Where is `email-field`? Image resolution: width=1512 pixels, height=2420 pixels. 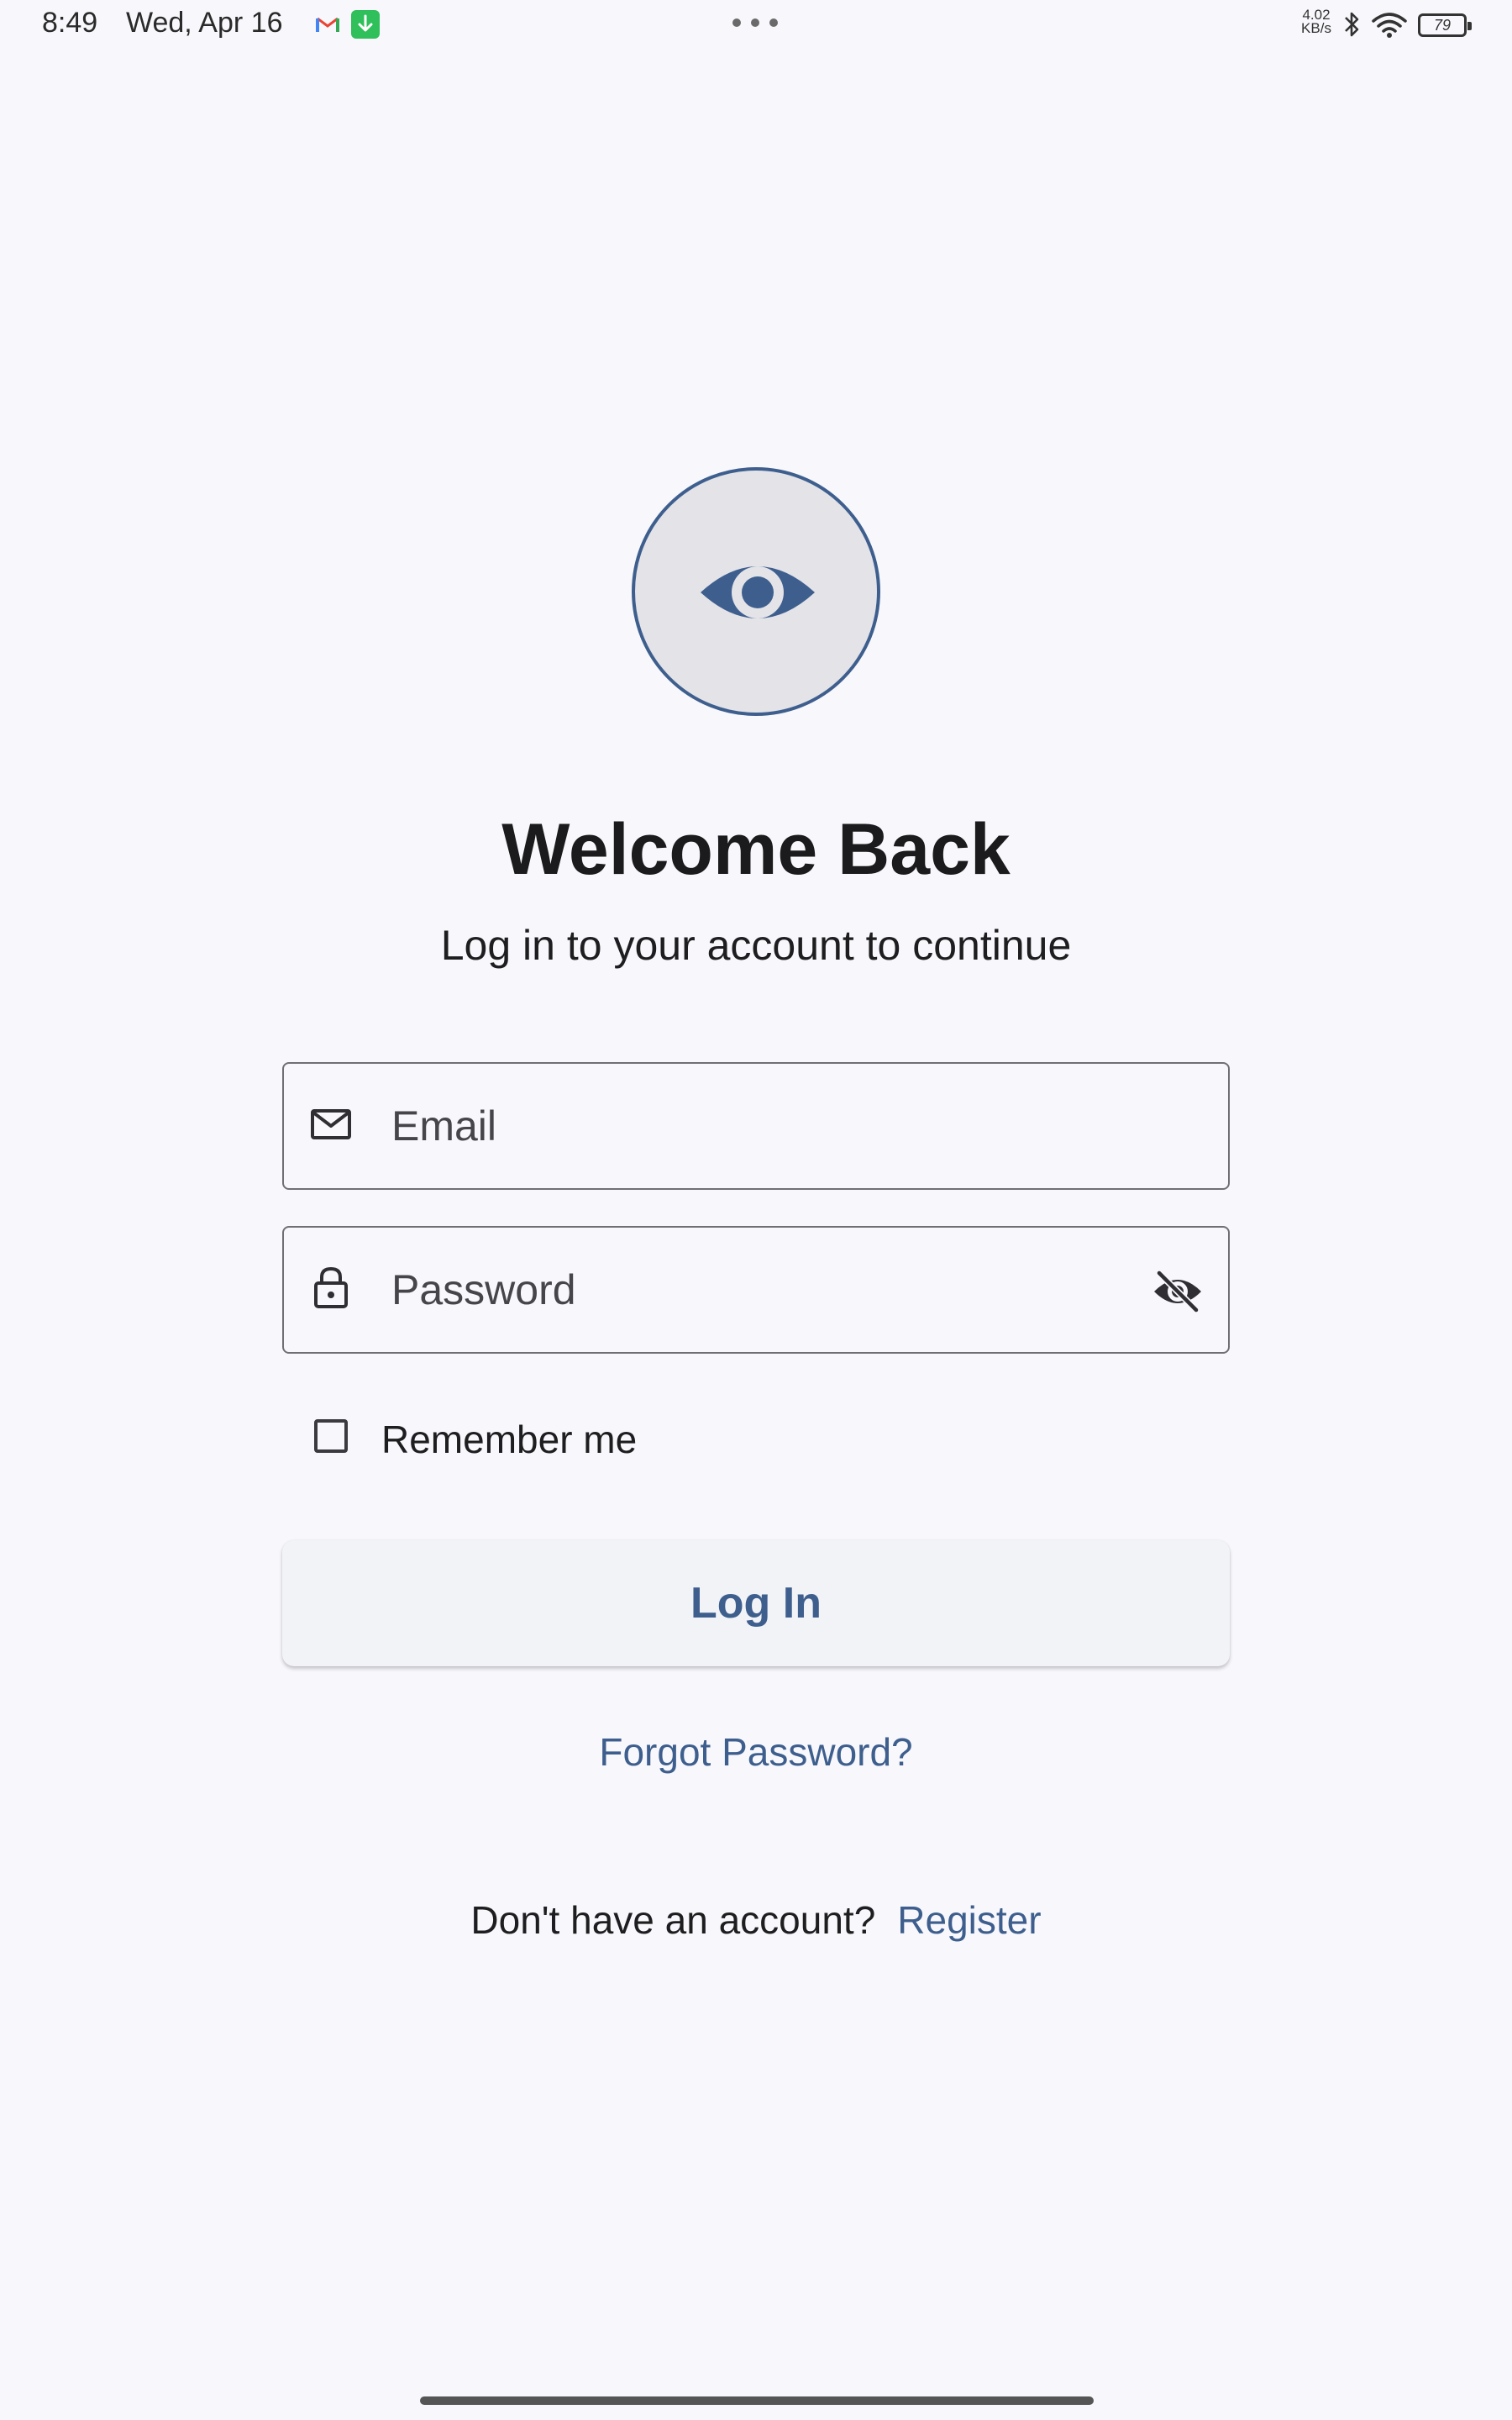 email-field is located at coordinates (756, 1126).